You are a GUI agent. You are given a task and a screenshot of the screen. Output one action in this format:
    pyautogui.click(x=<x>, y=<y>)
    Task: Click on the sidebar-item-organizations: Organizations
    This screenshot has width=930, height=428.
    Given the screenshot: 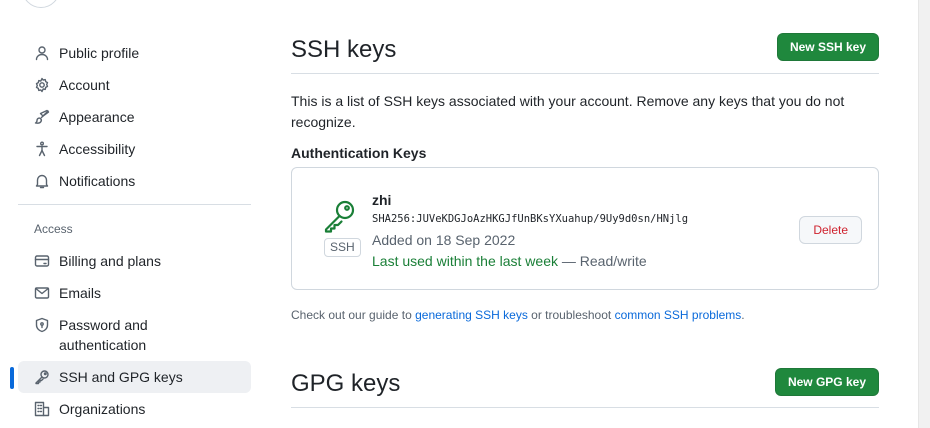 What is the action you would take?
    pyautogui.click(x=134, y=409)
    